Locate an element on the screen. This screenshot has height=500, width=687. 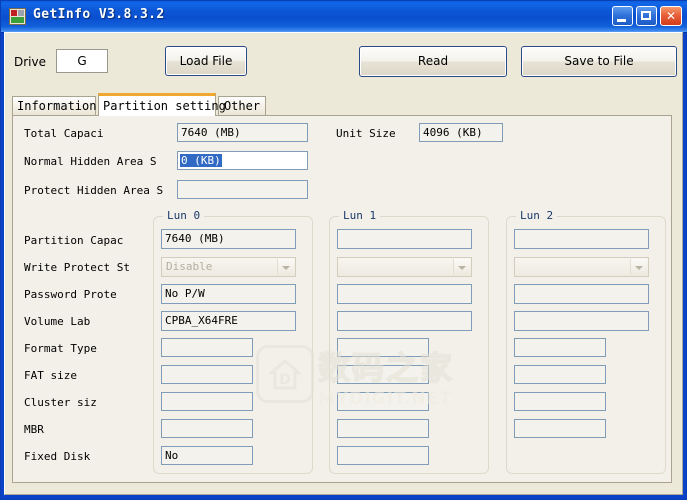
minimize-button is located at coordinates (622, 16).